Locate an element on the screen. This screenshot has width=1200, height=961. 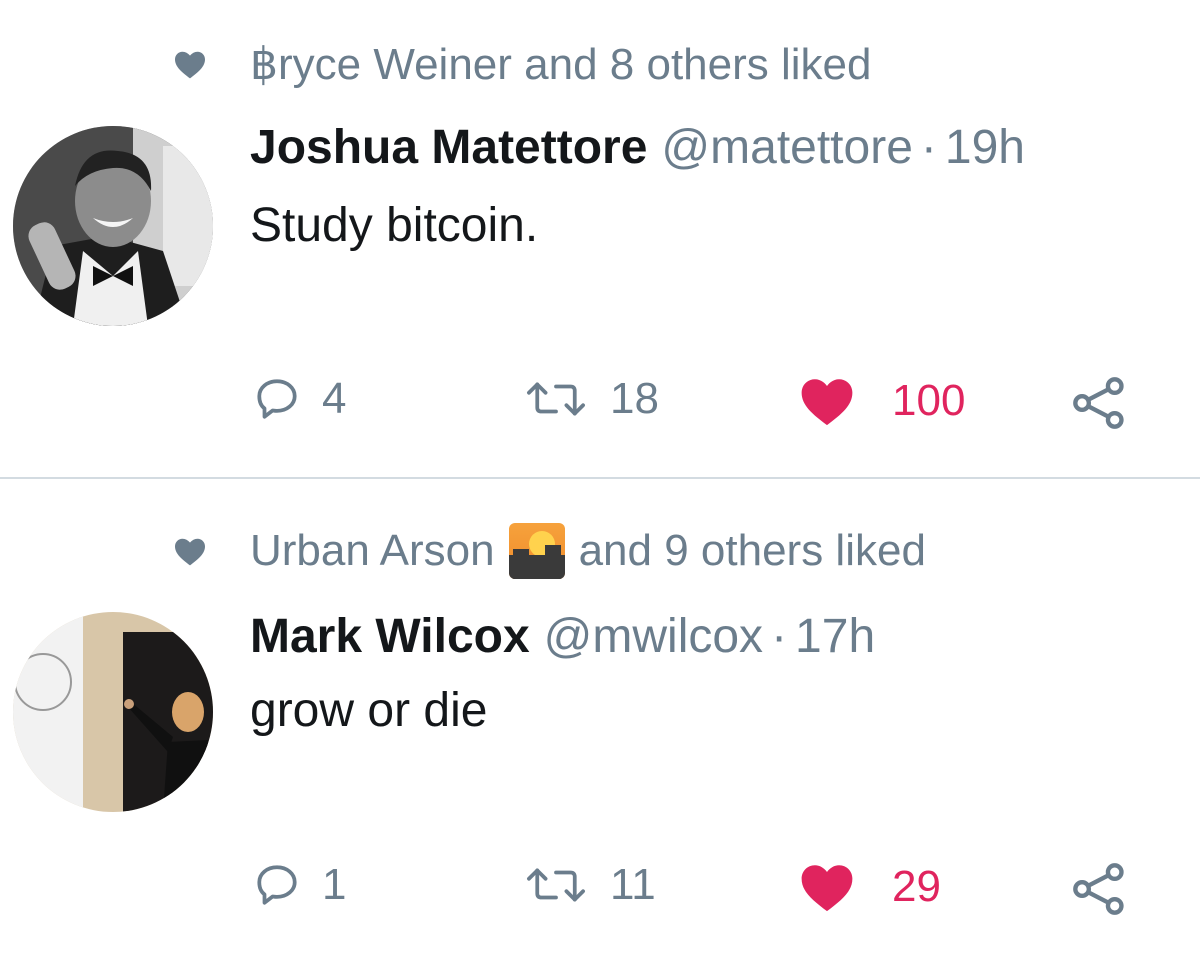
tweet-actions: 4 18 100 is located at coordinates (600, 404).